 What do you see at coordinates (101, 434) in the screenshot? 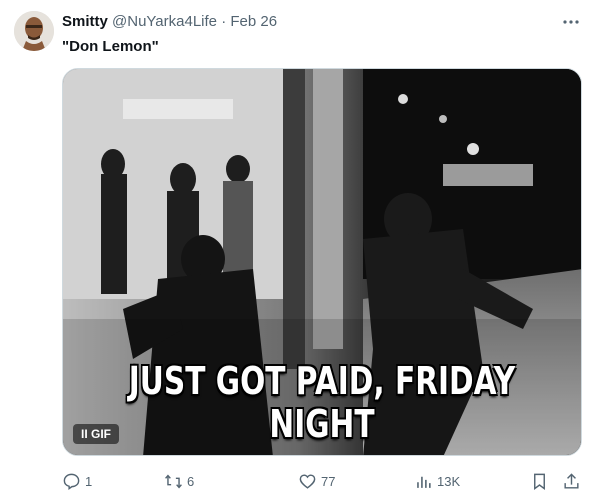
I see `gif-label: GIF` at bounding box center [101, 434].